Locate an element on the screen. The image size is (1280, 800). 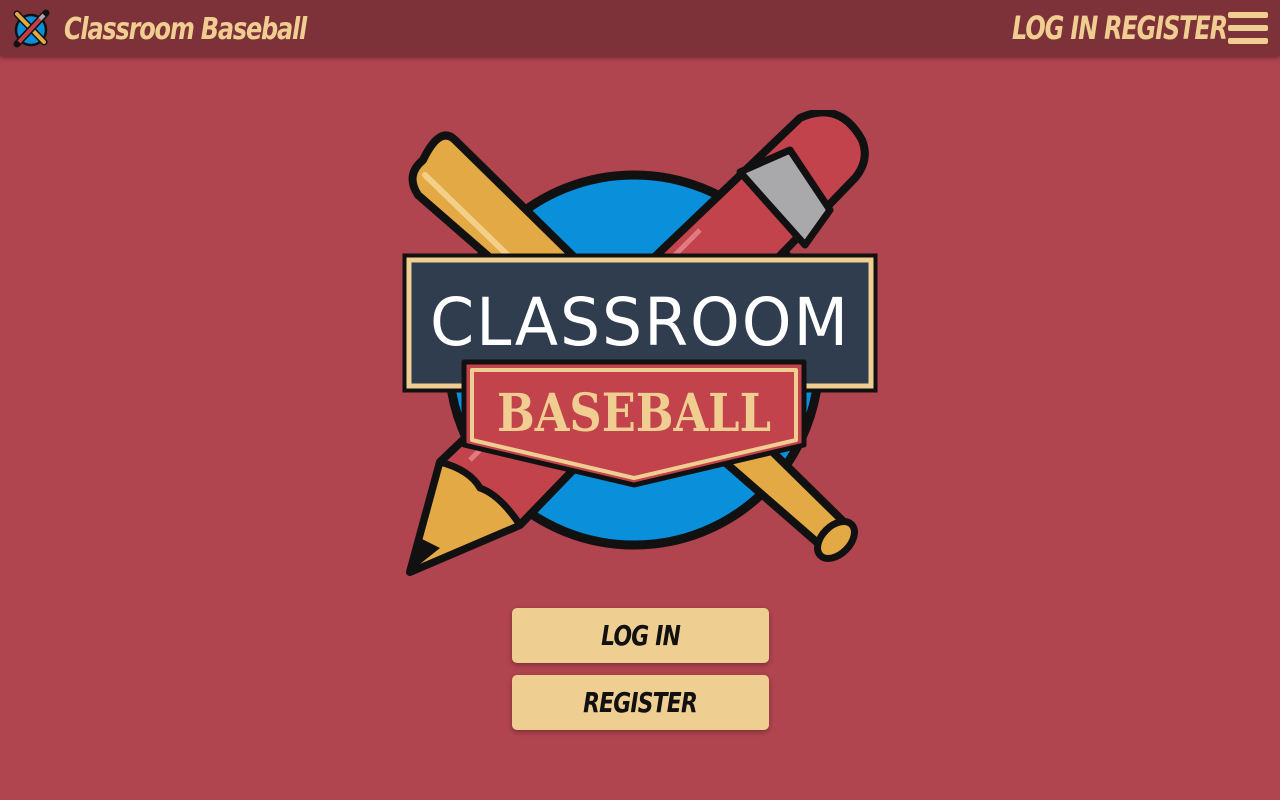
login-button: LOG IN is located at coordinates (640, 635).